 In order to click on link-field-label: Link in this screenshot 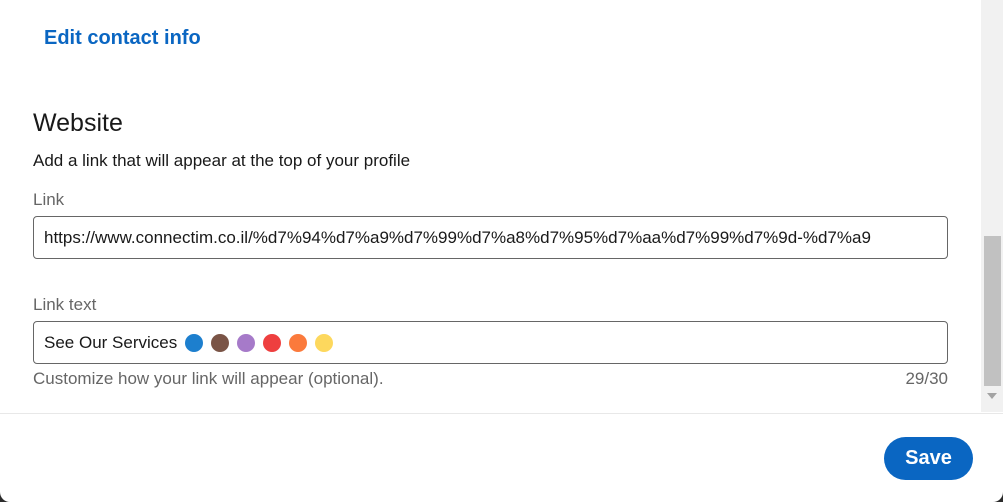, I will do `click(49, 199)`.